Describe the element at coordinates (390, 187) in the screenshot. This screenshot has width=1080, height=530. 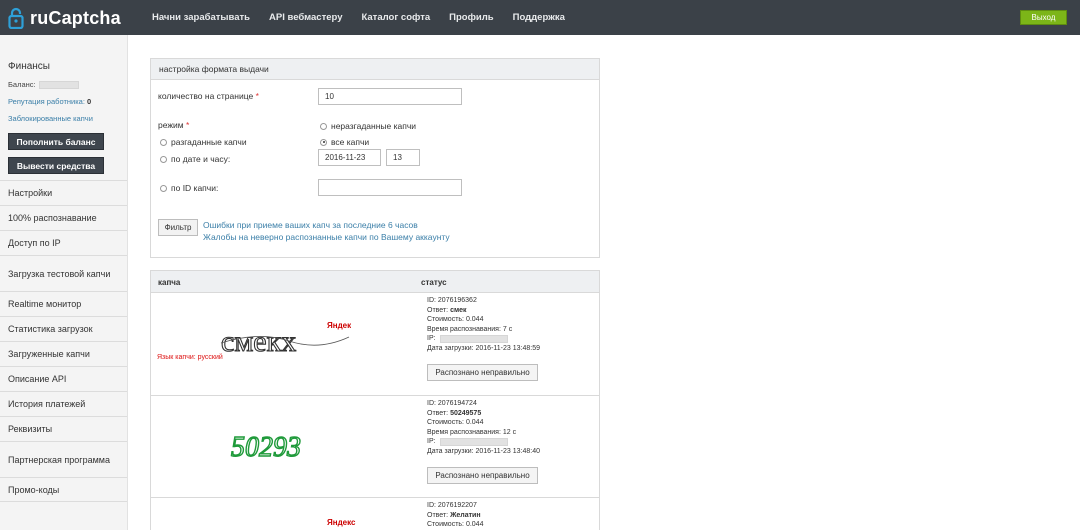
I see `captcha-id-input` at that location.